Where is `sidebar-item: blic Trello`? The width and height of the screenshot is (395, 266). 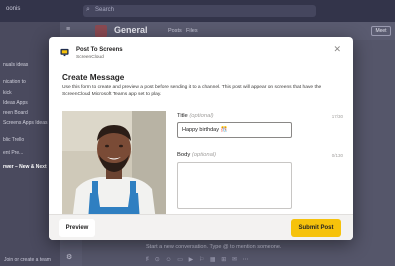 sidebar-item: blic Trello is located at coordinates (13, 140).